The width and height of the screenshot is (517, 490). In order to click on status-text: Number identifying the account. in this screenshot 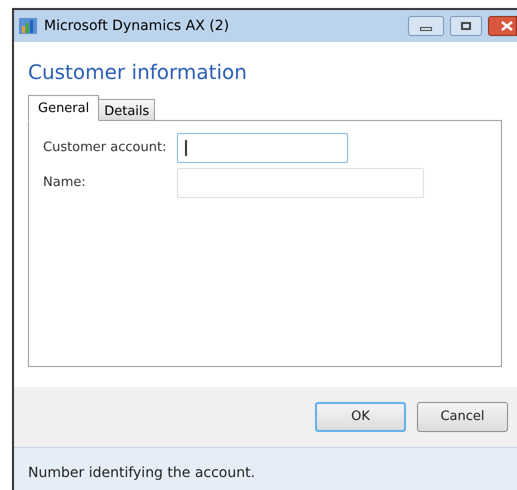, I will do `click(142, 473)`.